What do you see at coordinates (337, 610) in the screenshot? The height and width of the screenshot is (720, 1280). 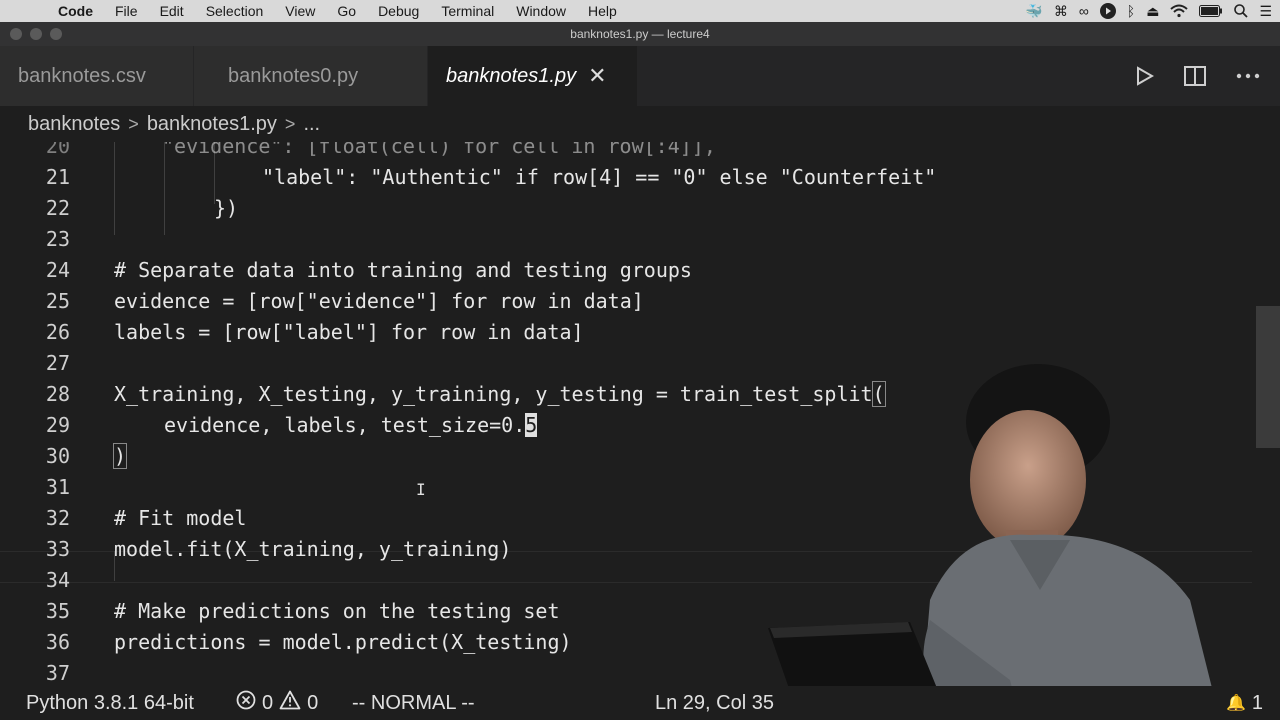 I see `code-text: # Make predictions on the testing set` at bounding box center [337, 610].